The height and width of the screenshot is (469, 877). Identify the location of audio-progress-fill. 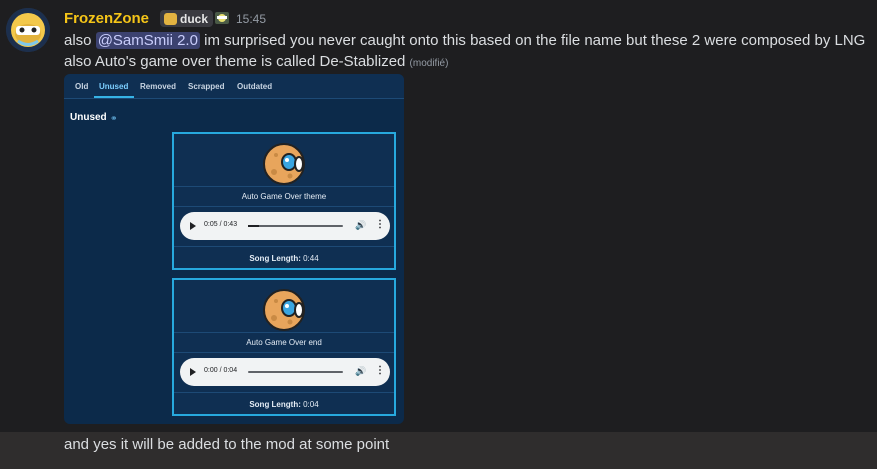
(254, 226).